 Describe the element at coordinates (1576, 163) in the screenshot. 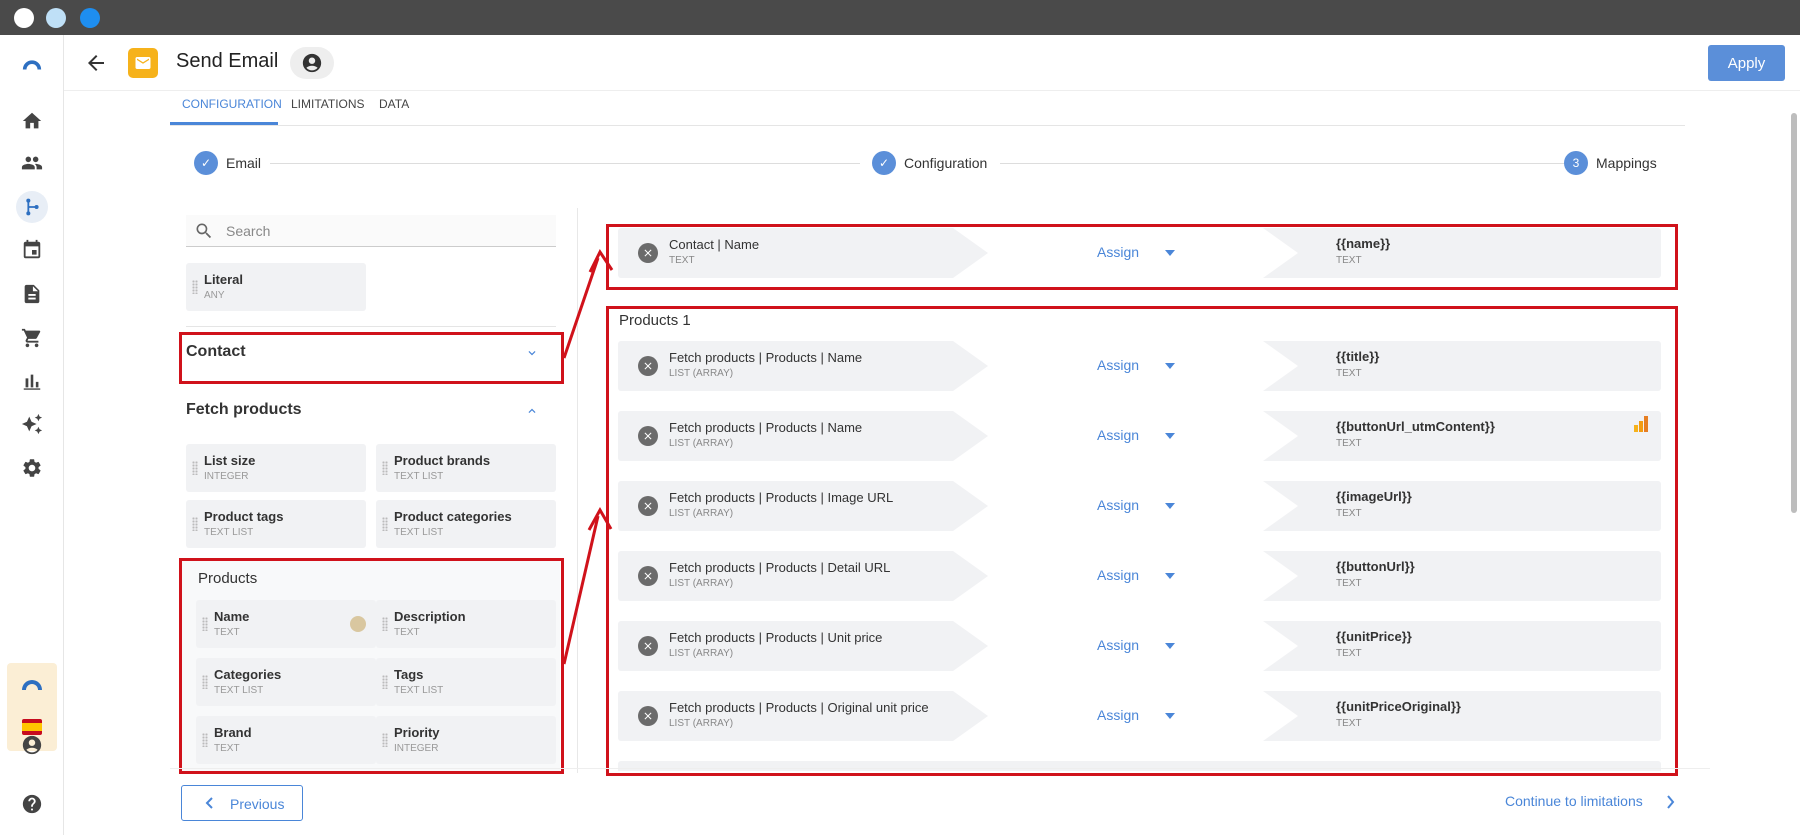

I see `step-mappings-number: 3` at that location.